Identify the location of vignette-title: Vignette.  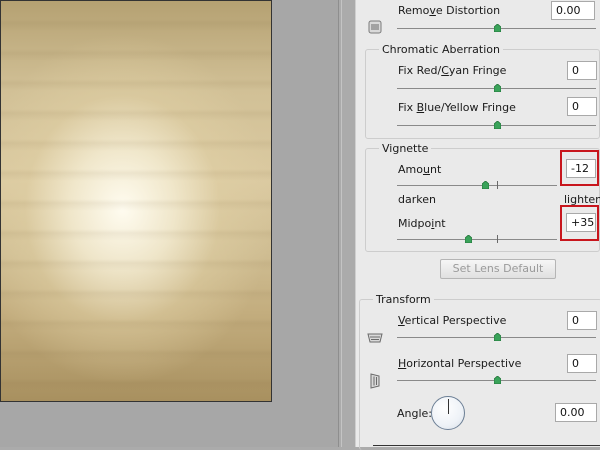
(405, 148).